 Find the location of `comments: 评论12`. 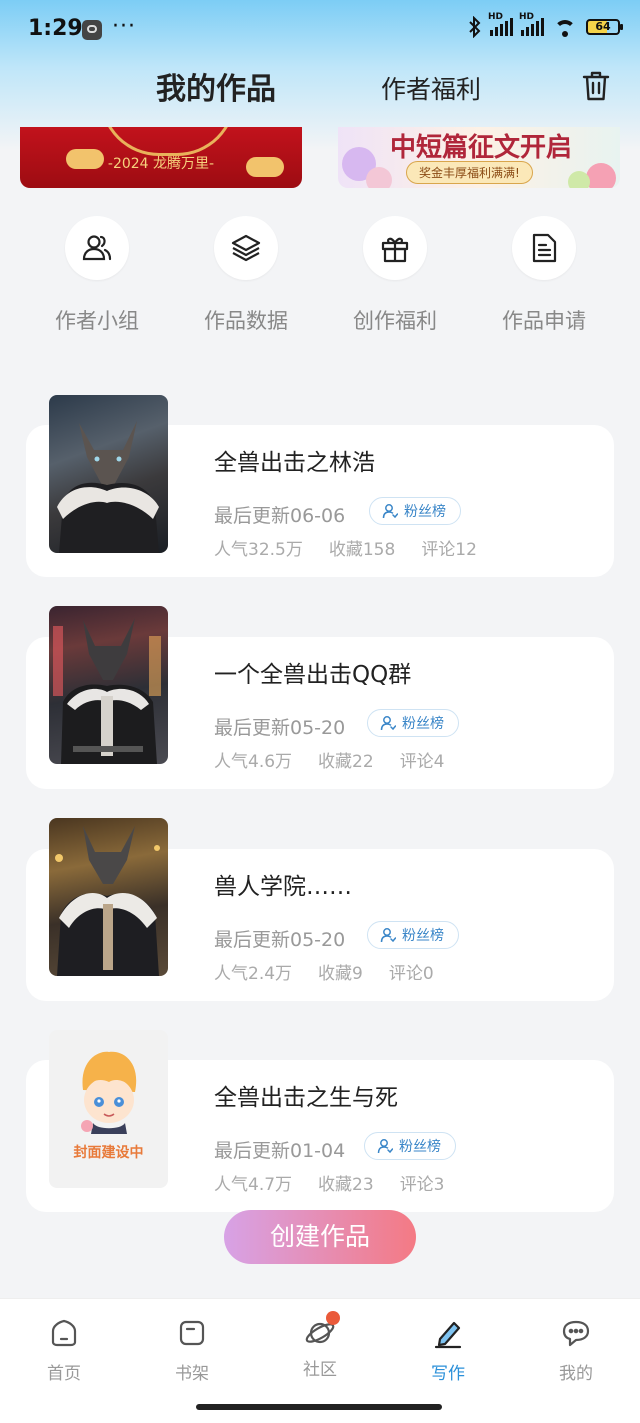

comments: 评论12 is located at coordinates (449, 550).